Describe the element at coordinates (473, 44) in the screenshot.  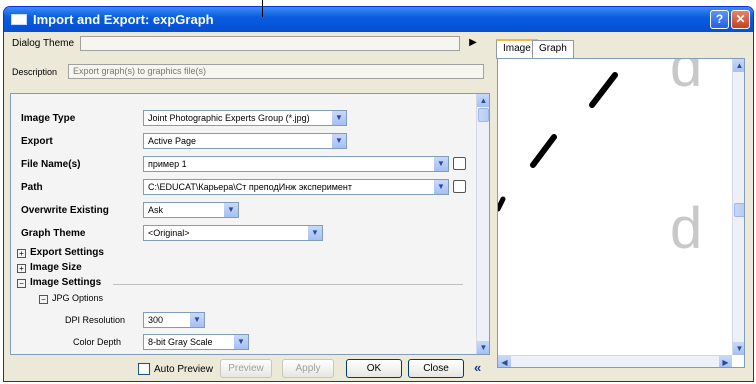
I see `dialog-theme-menu-button: ▶` at that location.